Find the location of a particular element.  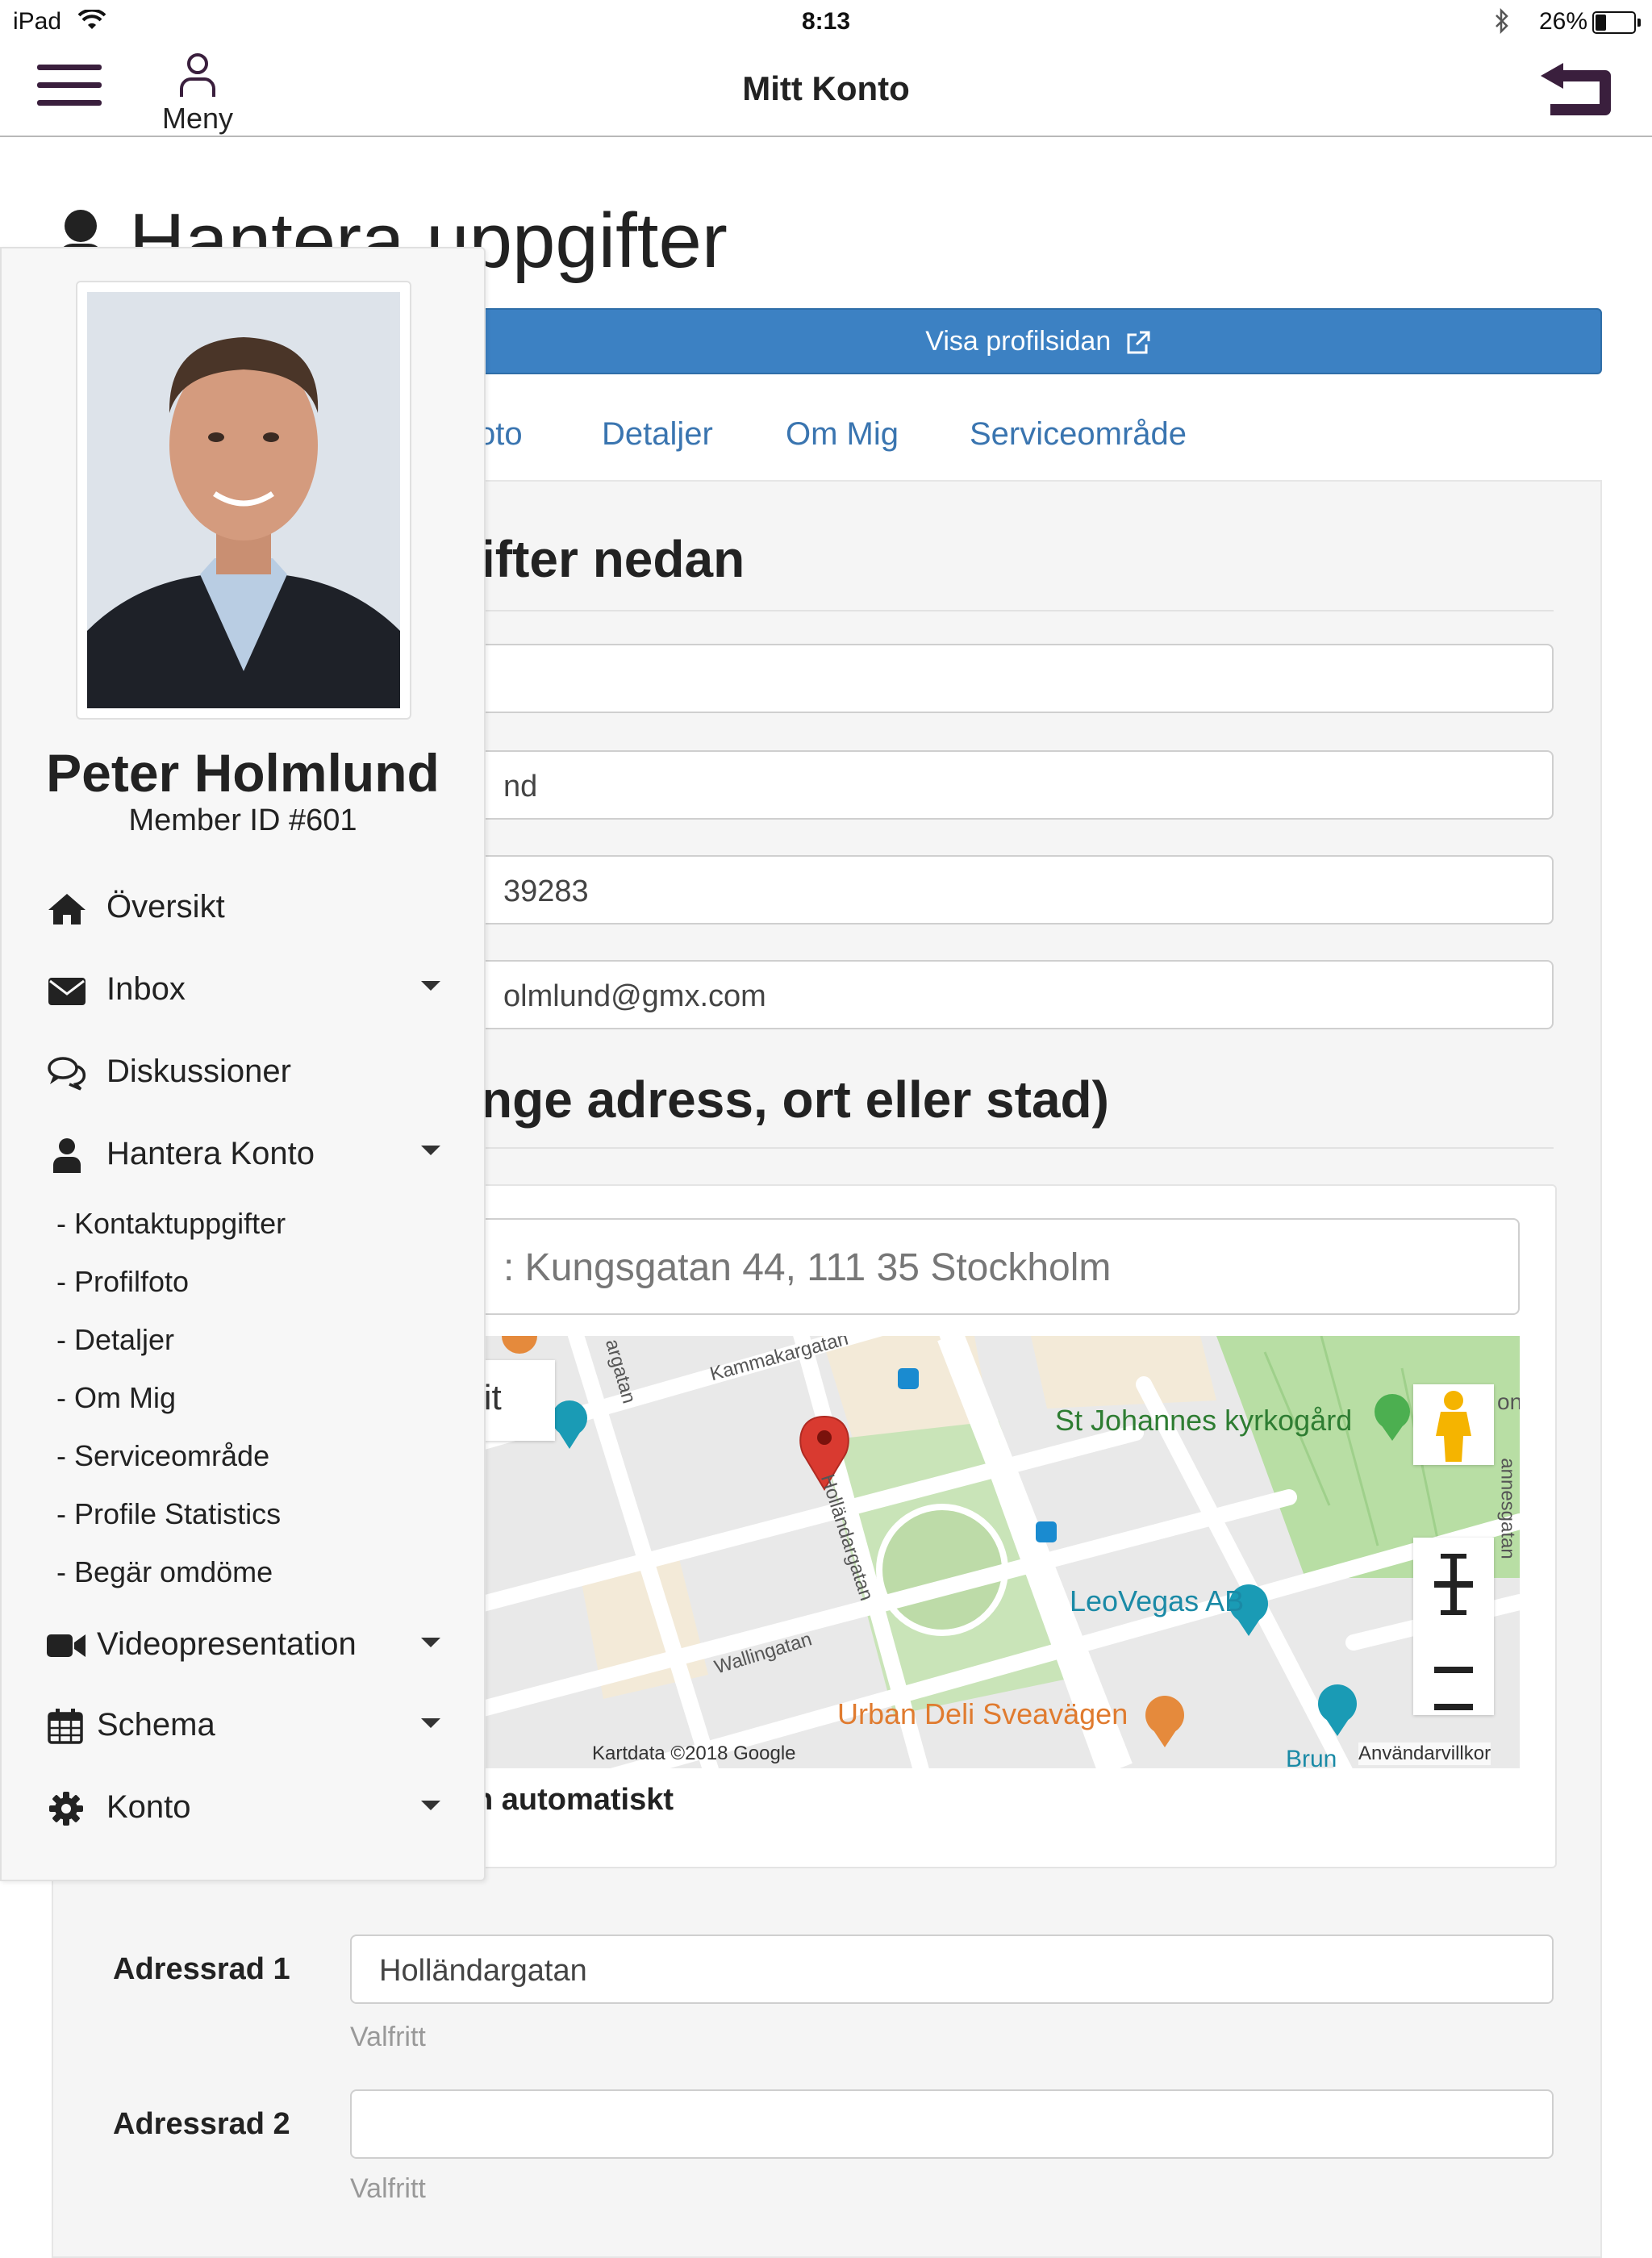

calendar-icon is located at coordinates (66, 1726).